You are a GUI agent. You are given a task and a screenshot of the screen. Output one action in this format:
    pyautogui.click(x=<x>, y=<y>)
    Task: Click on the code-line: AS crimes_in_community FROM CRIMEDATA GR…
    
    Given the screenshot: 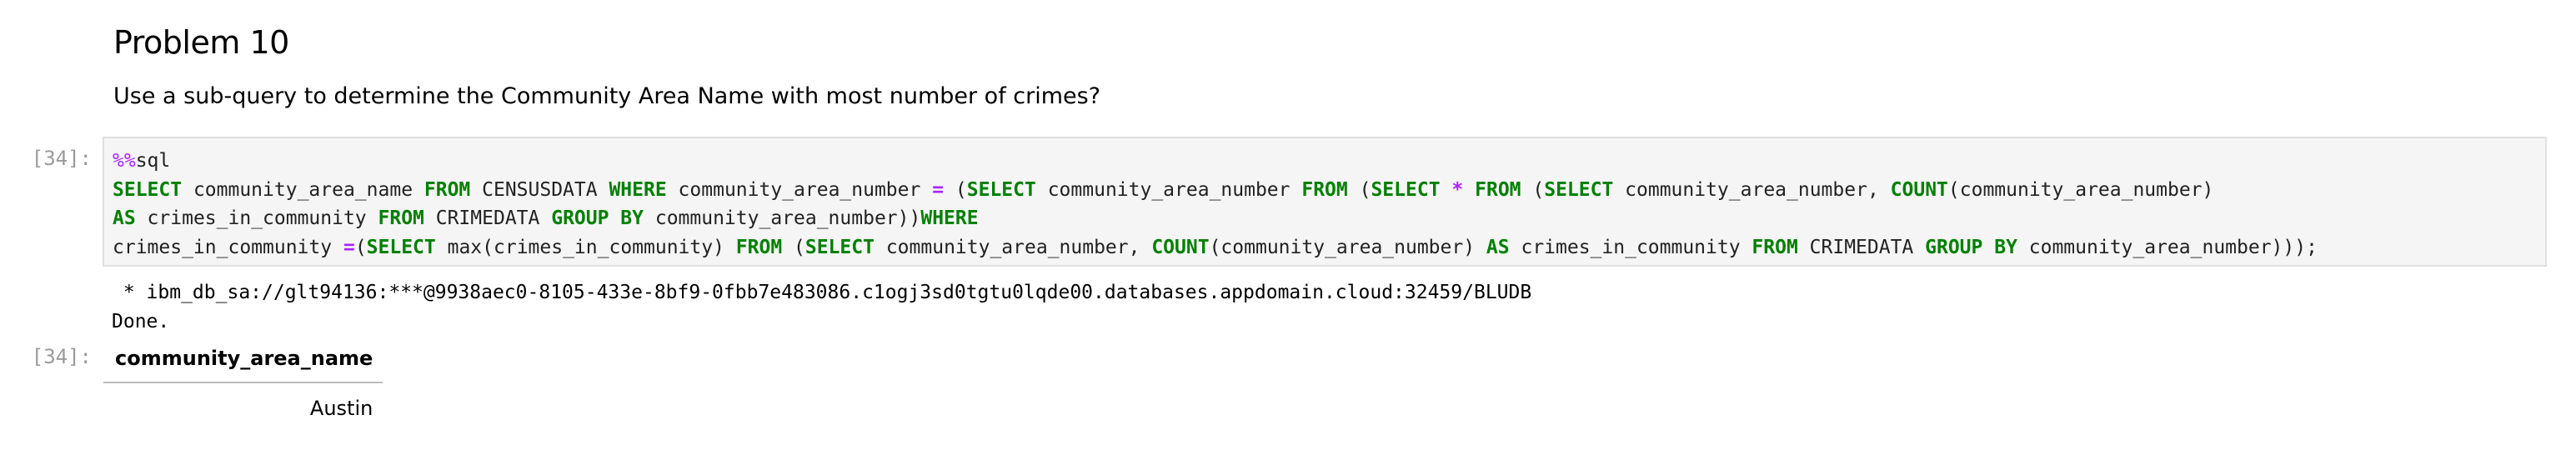 What is the action you would take?
    pyautogui.click(x=1215, y=218)
    